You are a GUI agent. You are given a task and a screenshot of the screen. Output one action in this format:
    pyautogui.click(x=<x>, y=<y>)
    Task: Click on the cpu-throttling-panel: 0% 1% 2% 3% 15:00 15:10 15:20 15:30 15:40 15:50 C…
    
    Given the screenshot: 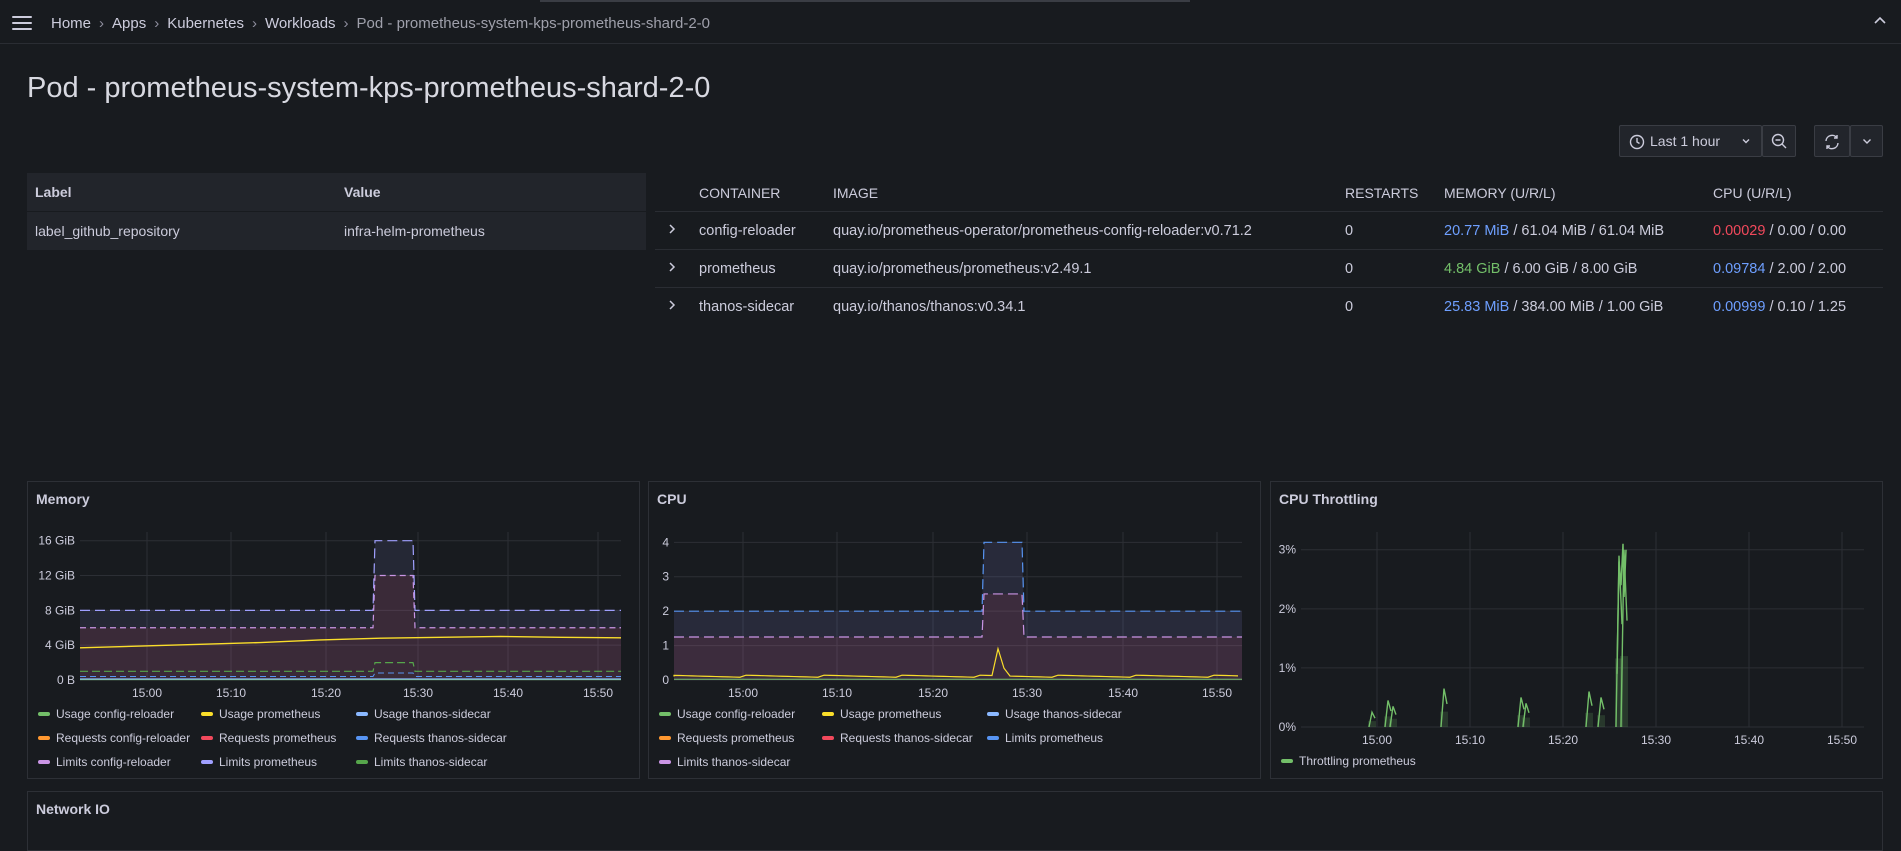 What is the action you would take?
    pyautogui.click(x=1576, y=630)
    